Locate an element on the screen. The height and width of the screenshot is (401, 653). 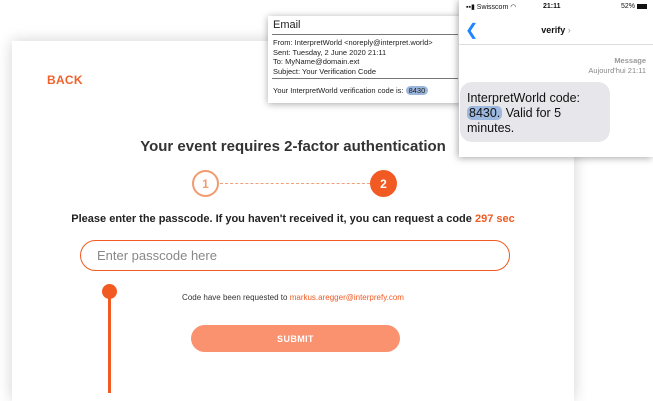
status-time: 21:11 is located at coordinates (552, 6).